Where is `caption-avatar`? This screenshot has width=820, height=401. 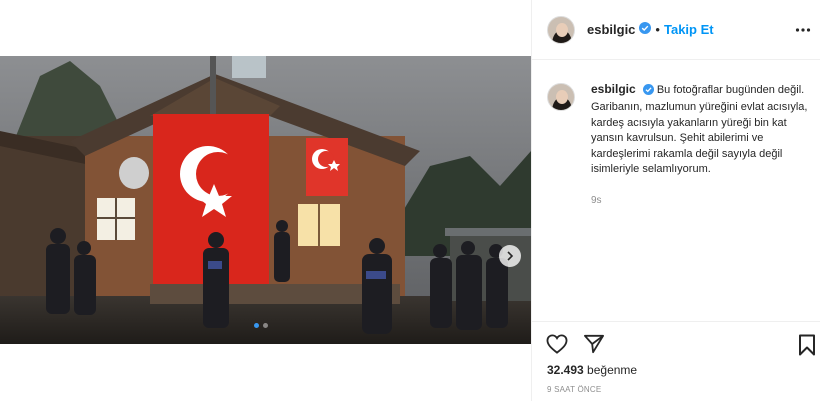
caption-avatar is located at coordinates (561, 97).